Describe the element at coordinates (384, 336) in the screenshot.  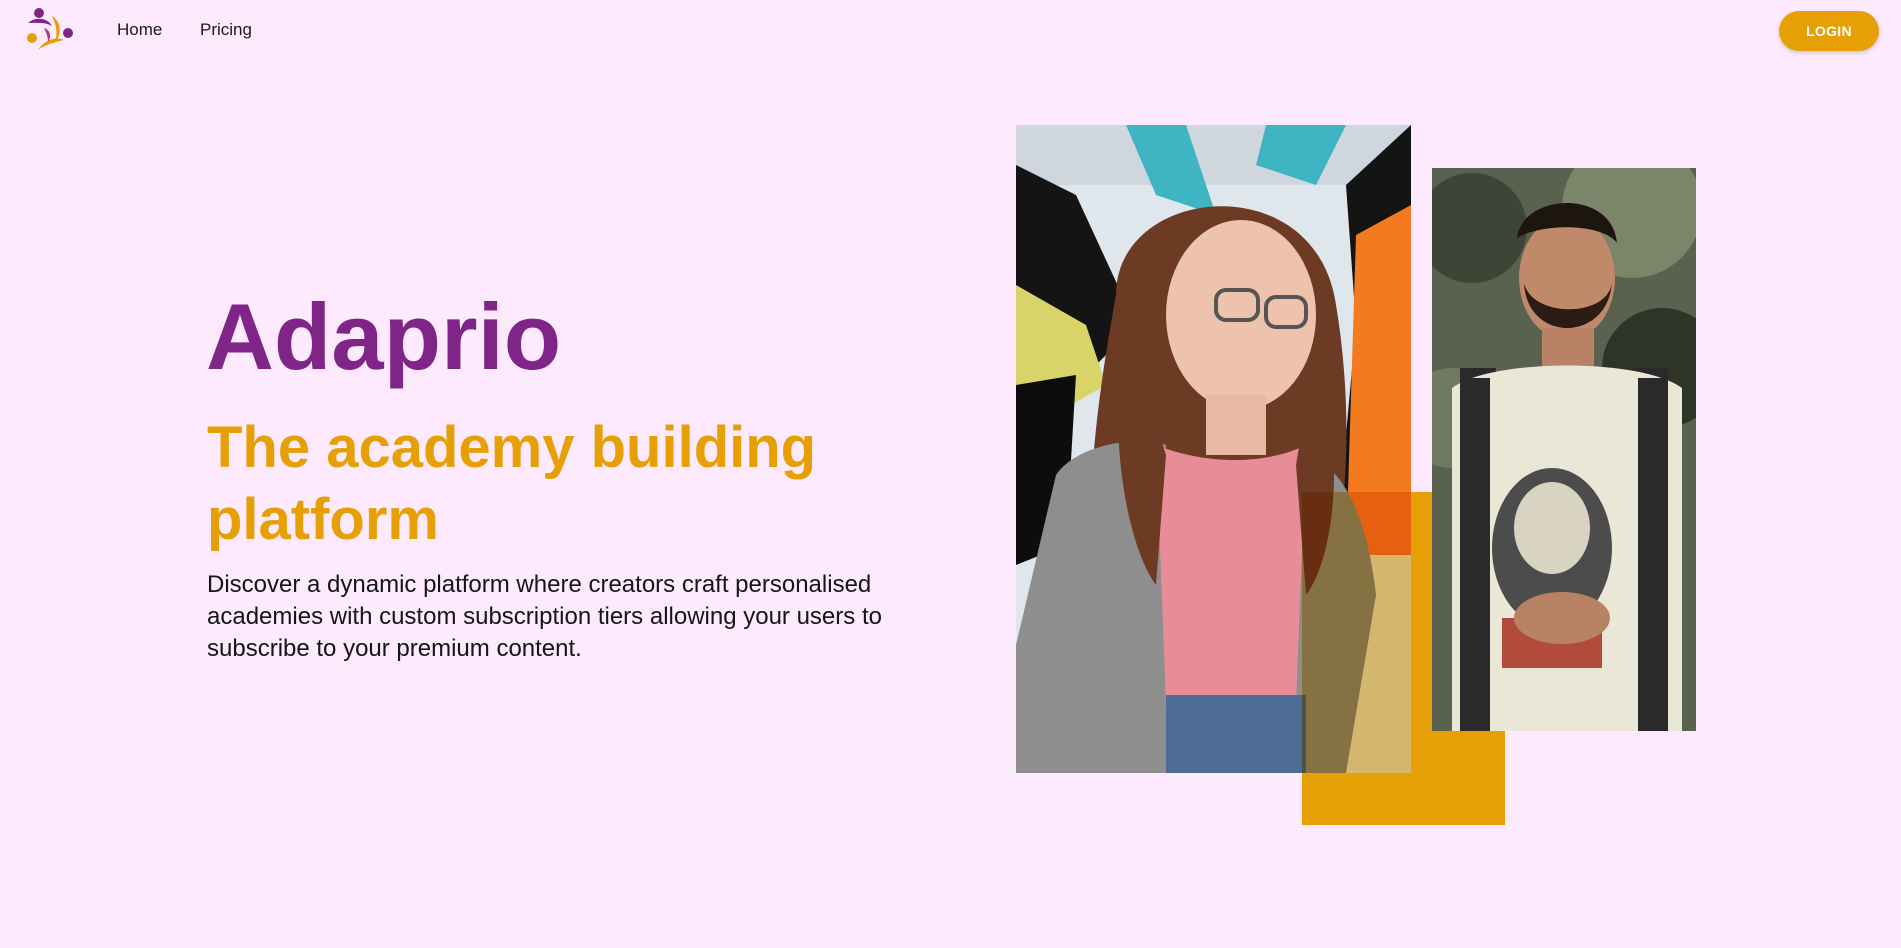
I see `hero-title: Adaprio` at that location.